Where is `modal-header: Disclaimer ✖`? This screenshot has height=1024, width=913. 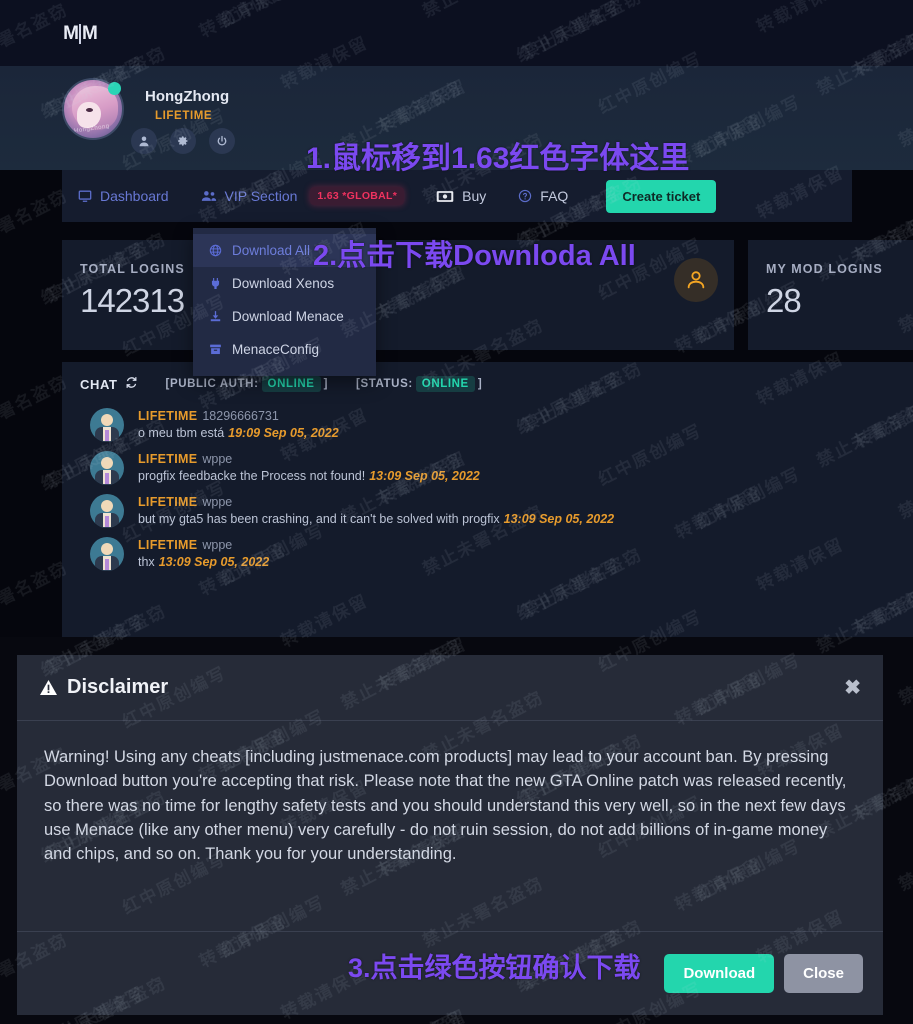 modal-header: Disclaimer ✖ is located at coordinates (450, 688).